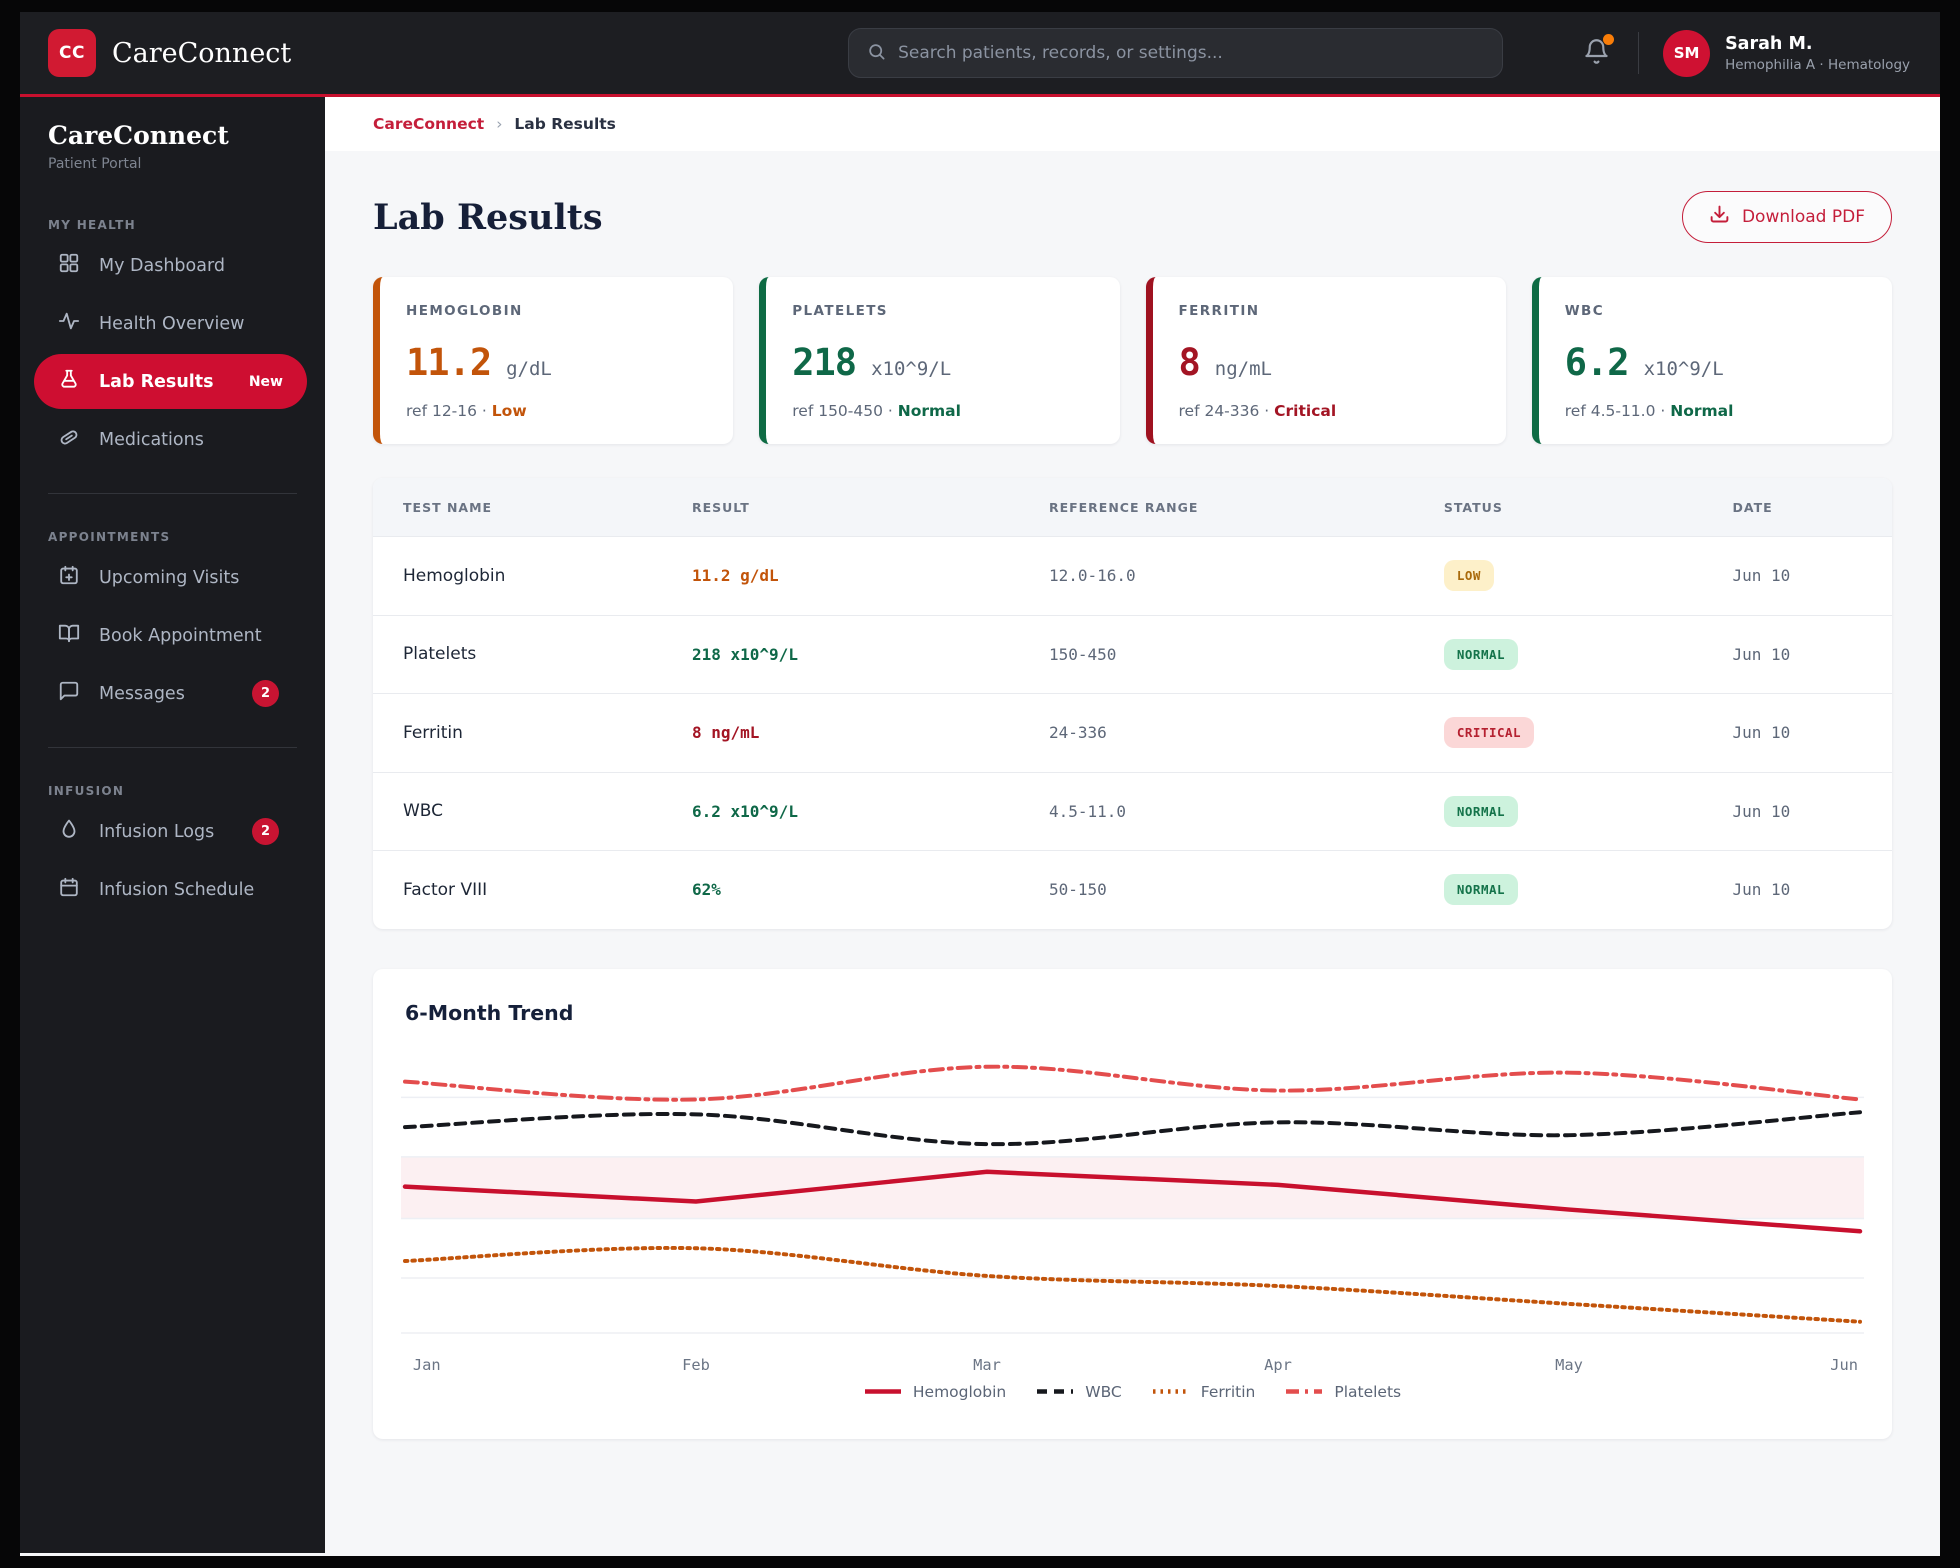 The width and height of the screenshot is (1960, 1568). I want to click on stat-value-row: 8 ng/mL, so click(1329, 362).